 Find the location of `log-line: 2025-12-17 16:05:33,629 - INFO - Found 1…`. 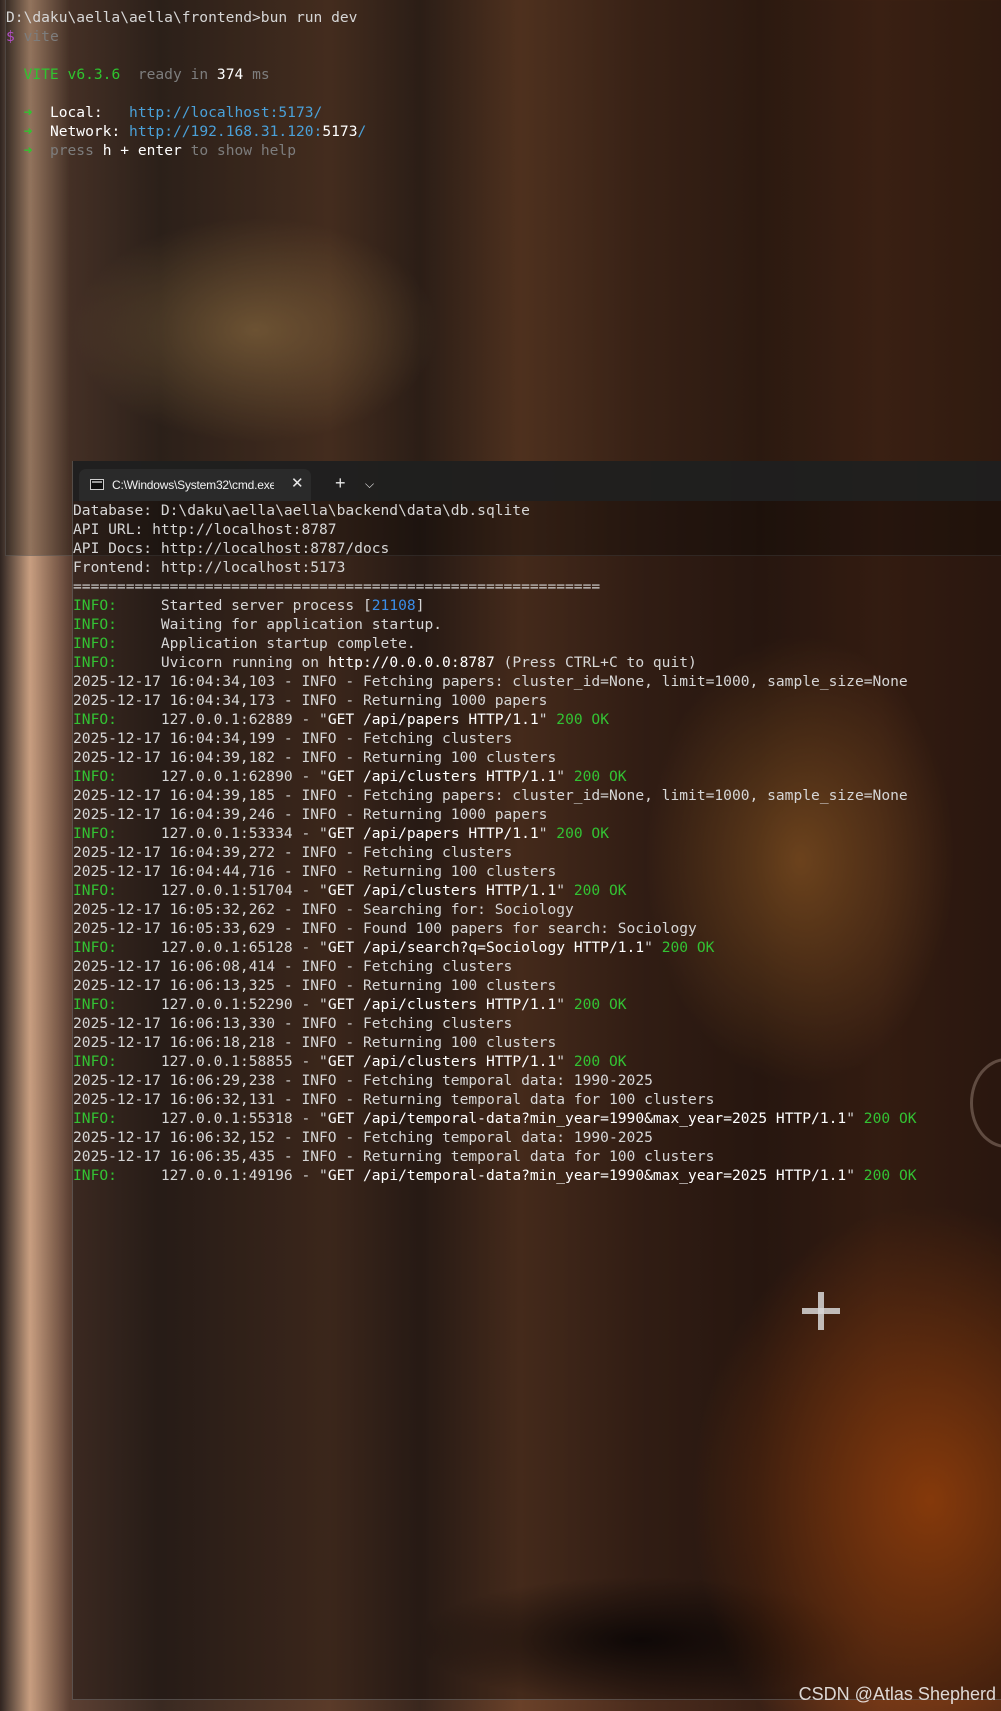

log-line: 2025-12-17 16:05:33,629 - INFO - Found 1… is located at coordinates (385, 928).